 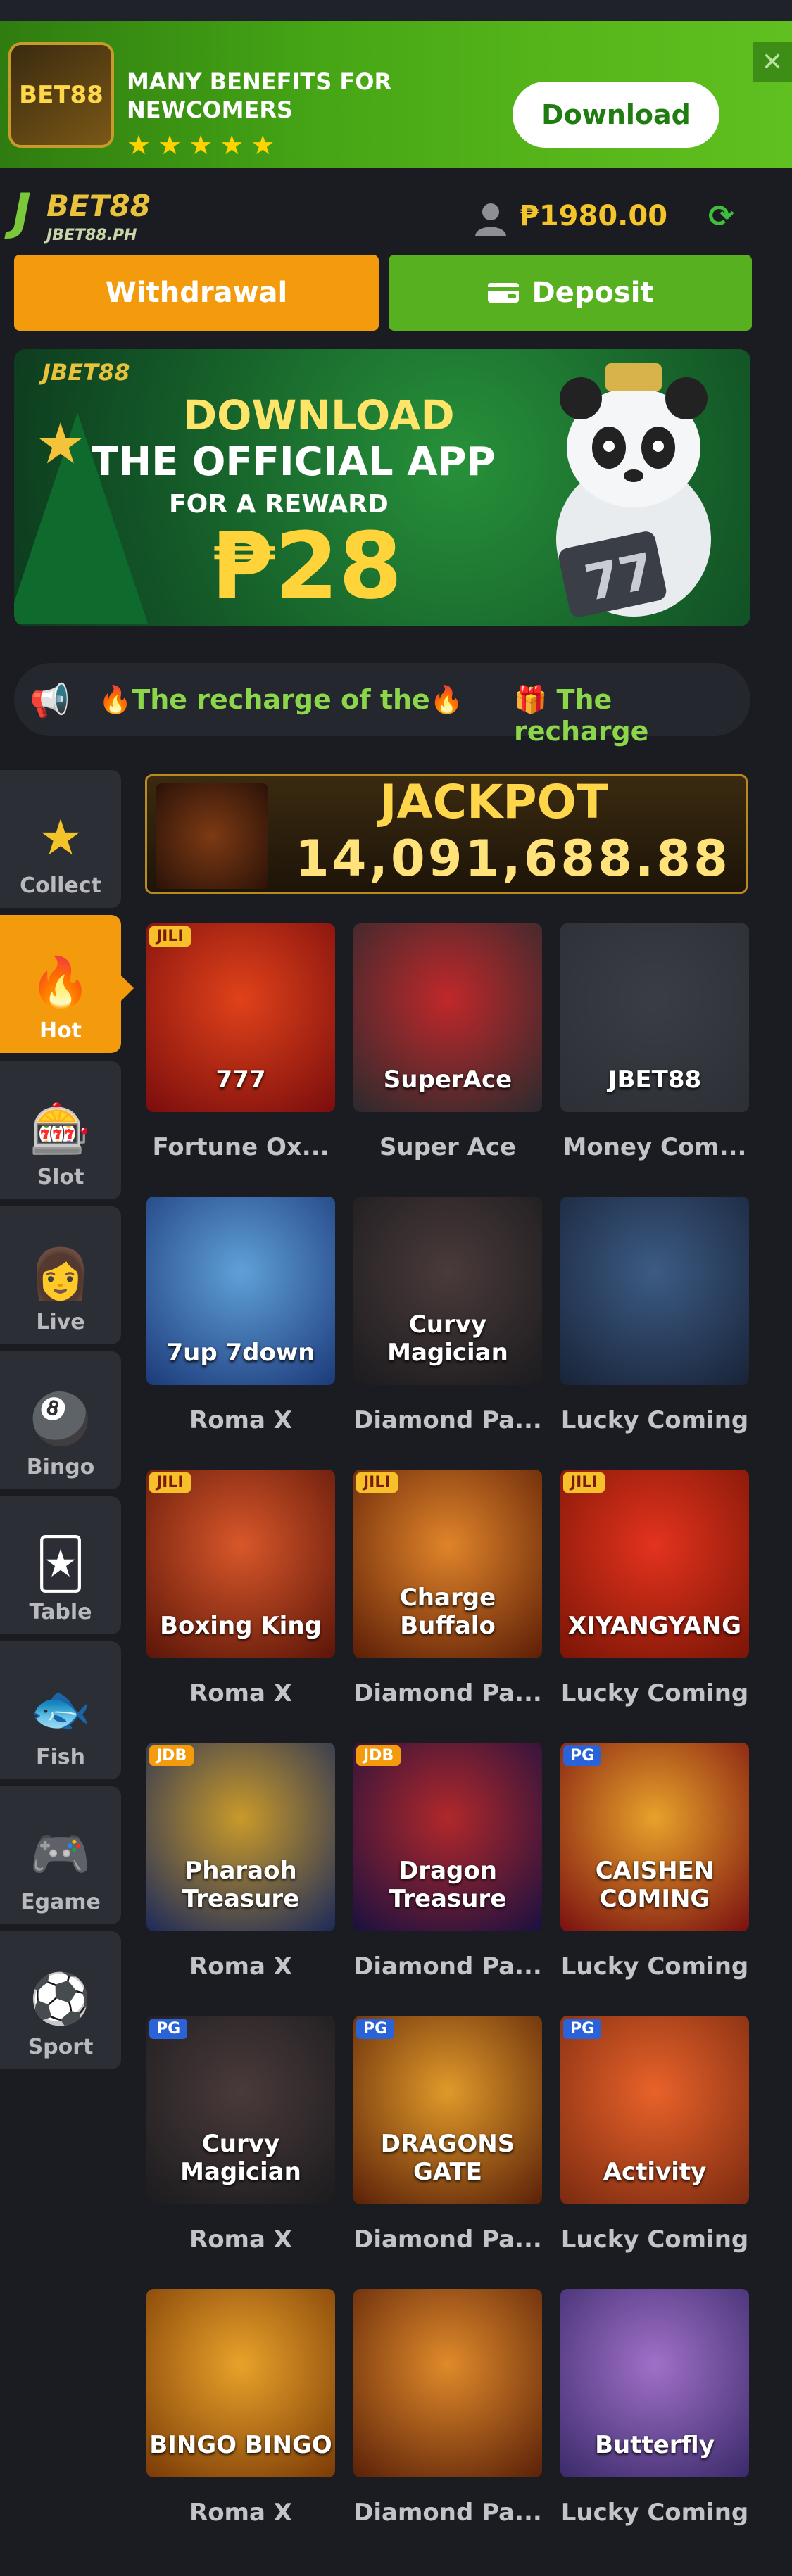 I want to click on announcement-text-1: 🔥The recharge of the🔥, so click(x=281, y=699).